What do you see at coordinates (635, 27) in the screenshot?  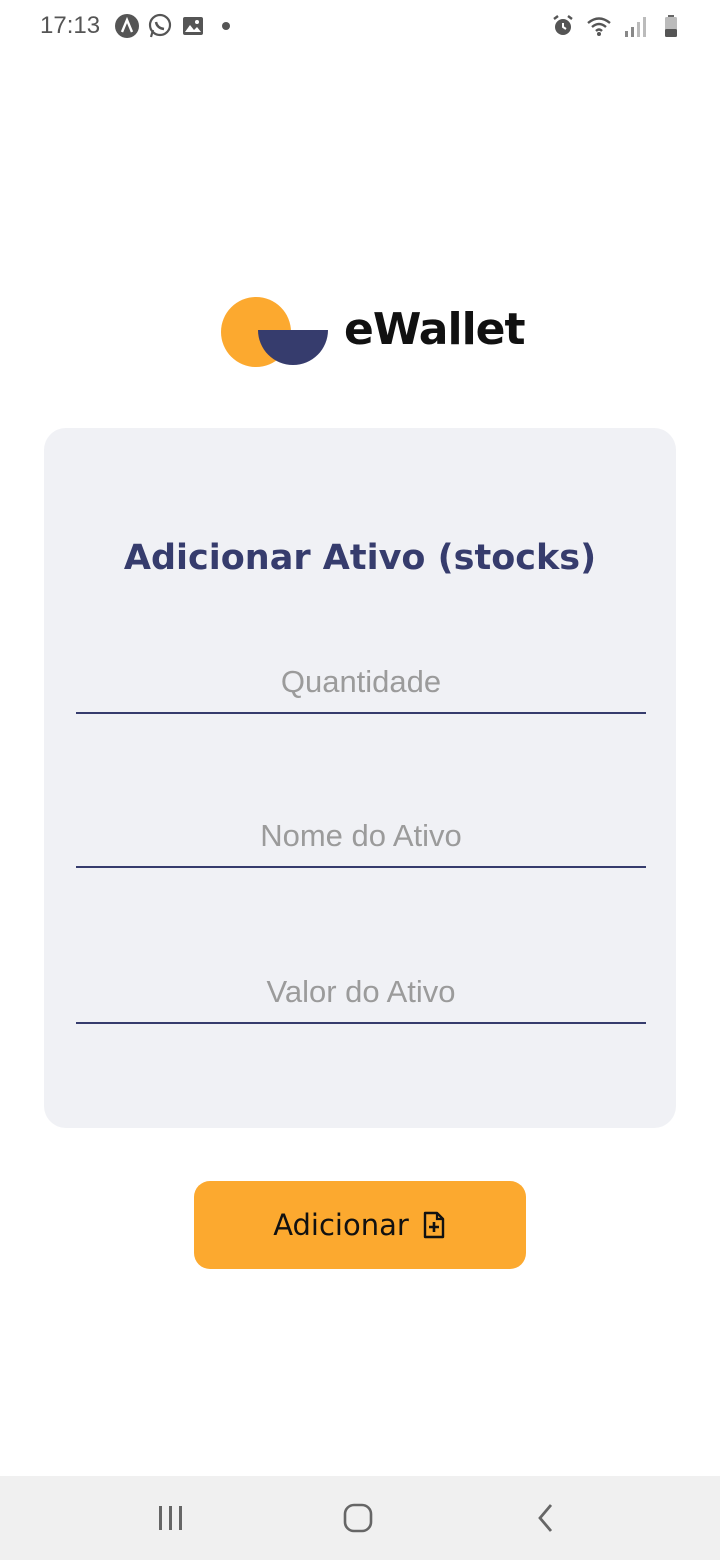 I see `signal-icon` at bounding box center [635, 27].